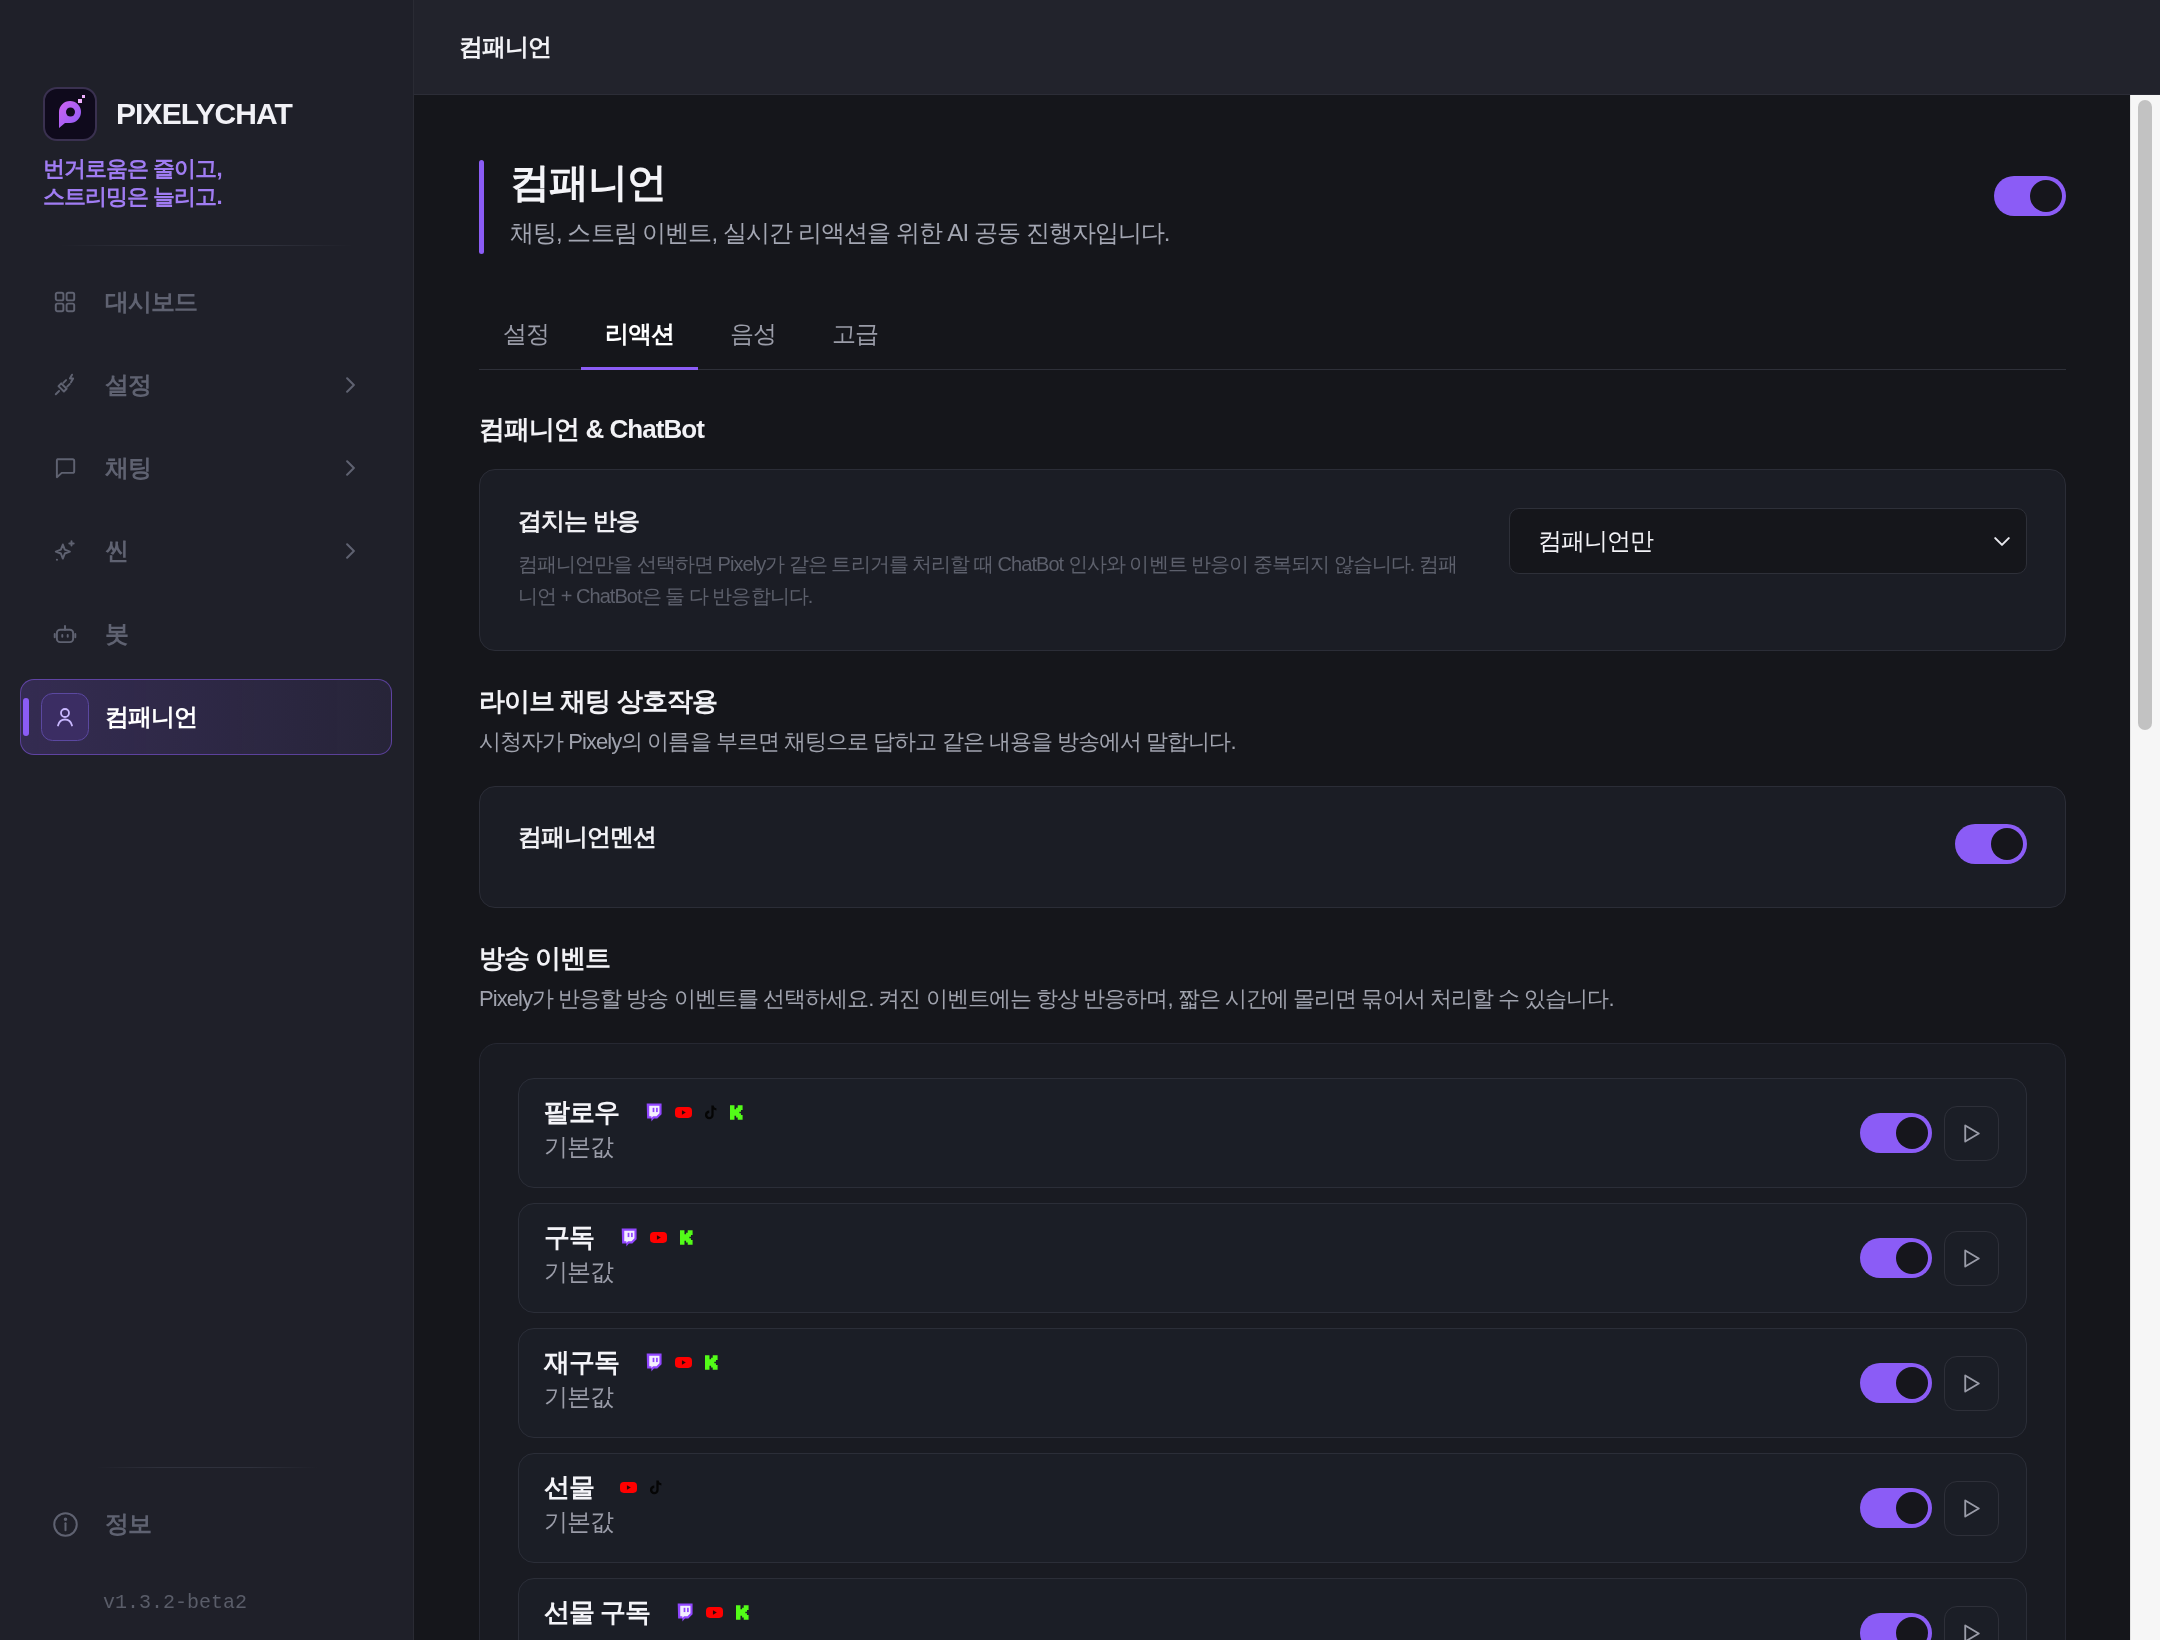  I want to click on setting-description: 컴패니언만을 선택하면 Pixely가 같은 트리거를 처리할 때 ChatBot 인사와 이벤트 반응이 중복되지 않습니다. 컴패니언 + ChatBot은 둘 다 반응합니다., so click(988, 580).